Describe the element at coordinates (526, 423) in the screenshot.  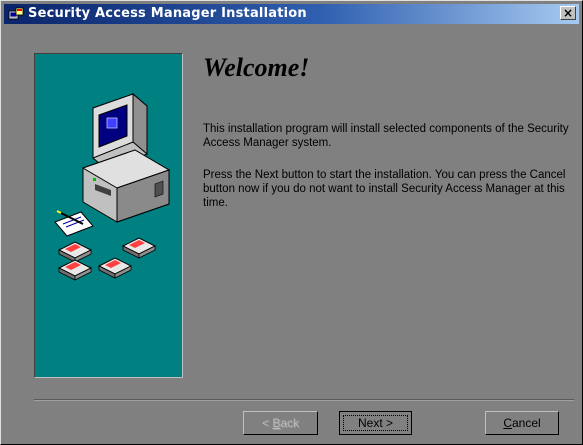
I see `cancel-label-rest: ancel` at that location.